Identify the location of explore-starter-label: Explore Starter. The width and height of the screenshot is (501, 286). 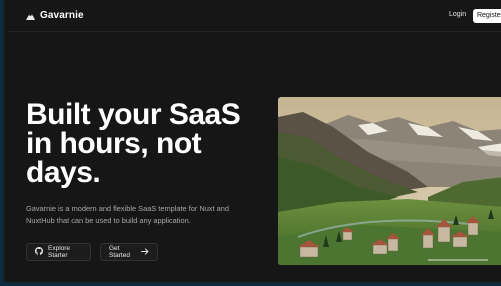
(59, 252).